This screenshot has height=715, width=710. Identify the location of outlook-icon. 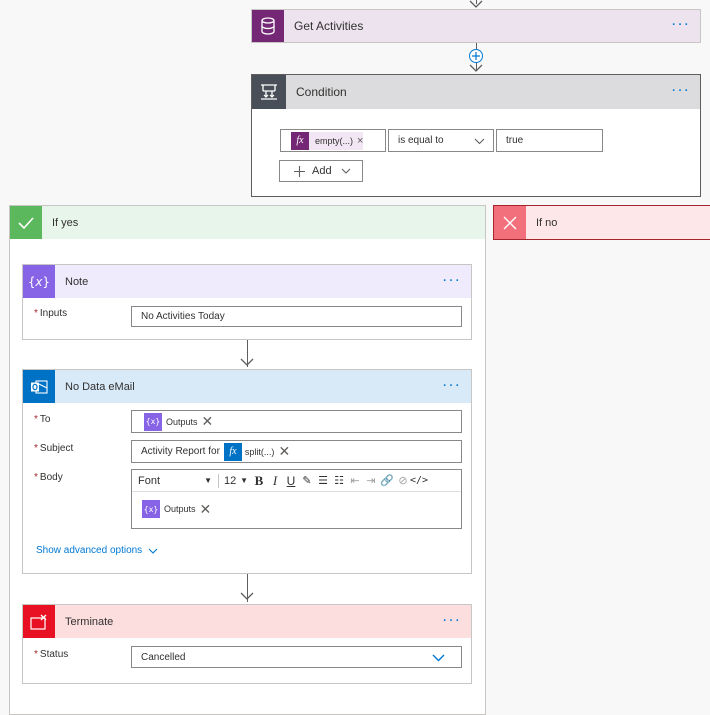
(39, 386).